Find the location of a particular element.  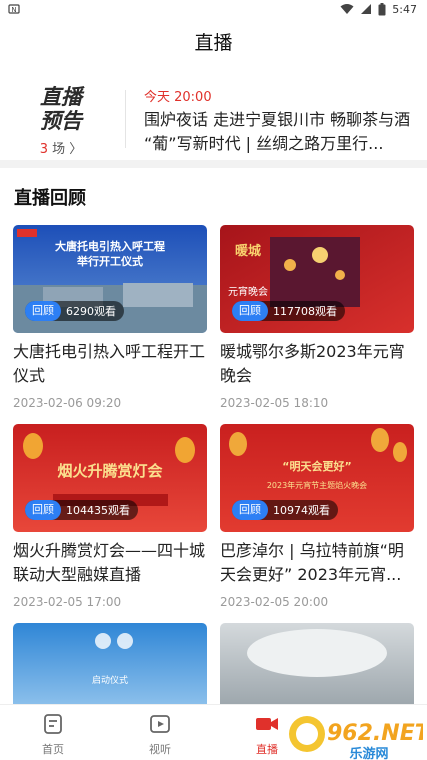

card-thumbnail: “明天会更好” 2023年元宵节主题焰火晚会 回顾 10974观看 is located at coordinates (317, 478).